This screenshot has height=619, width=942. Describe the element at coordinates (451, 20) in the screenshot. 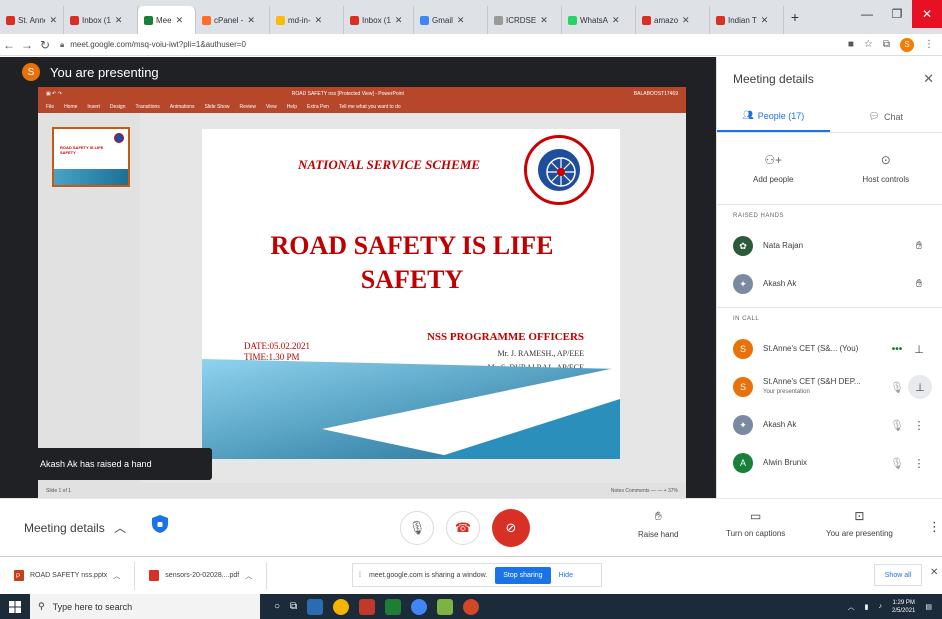

I see `browser-tab: Gmail ✕` at that location.